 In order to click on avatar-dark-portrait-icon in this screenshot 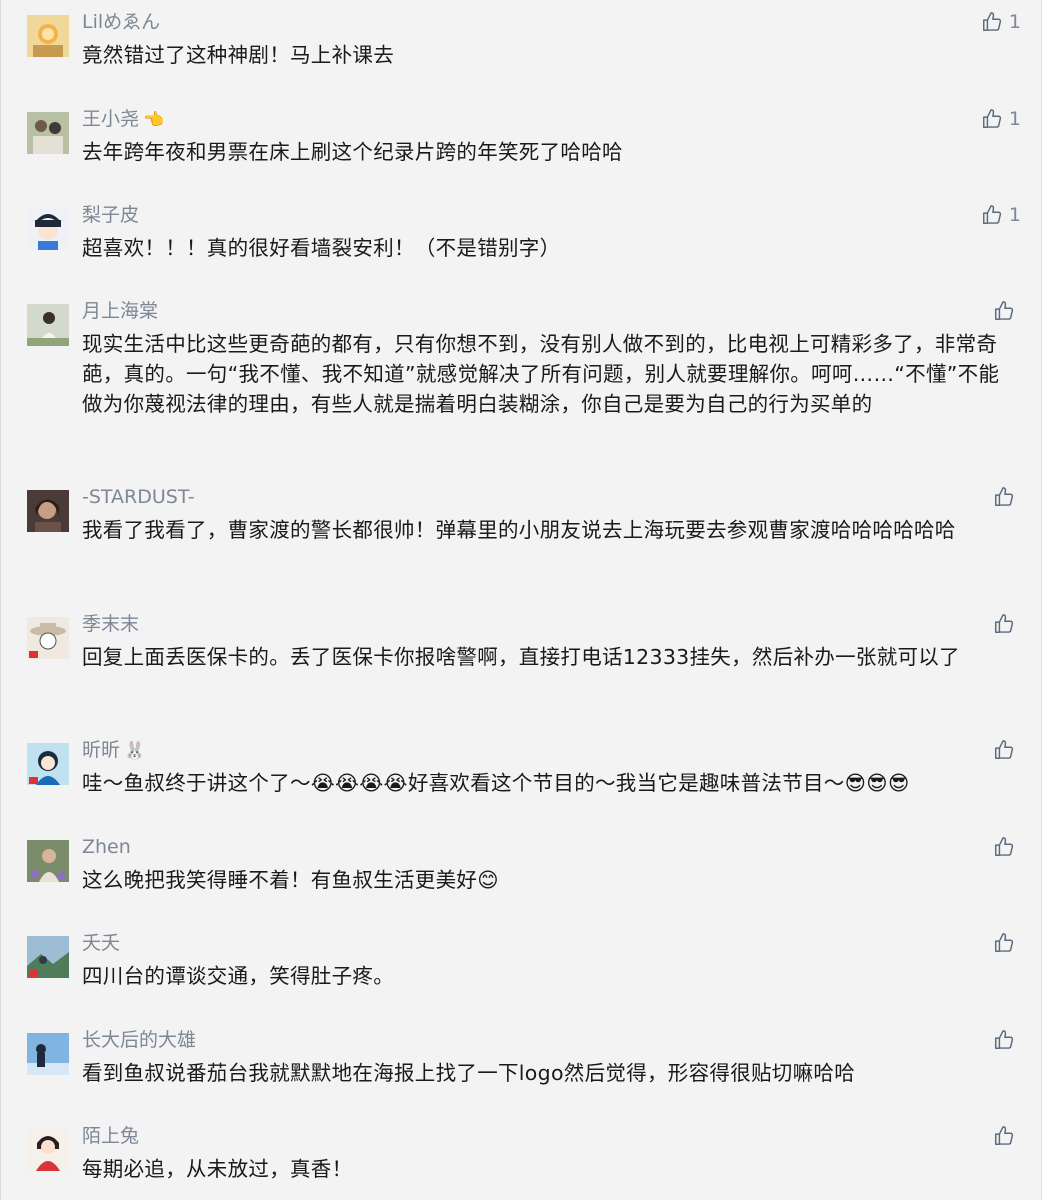, I will do `click(48, 511)`.